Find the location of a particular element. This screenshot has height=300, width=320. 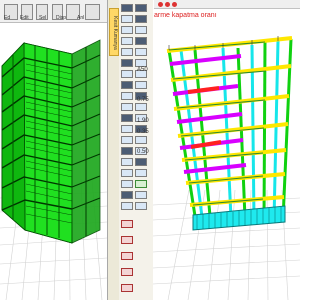

ruler-value-3: 1.90 is located at coordinates (143, 121).